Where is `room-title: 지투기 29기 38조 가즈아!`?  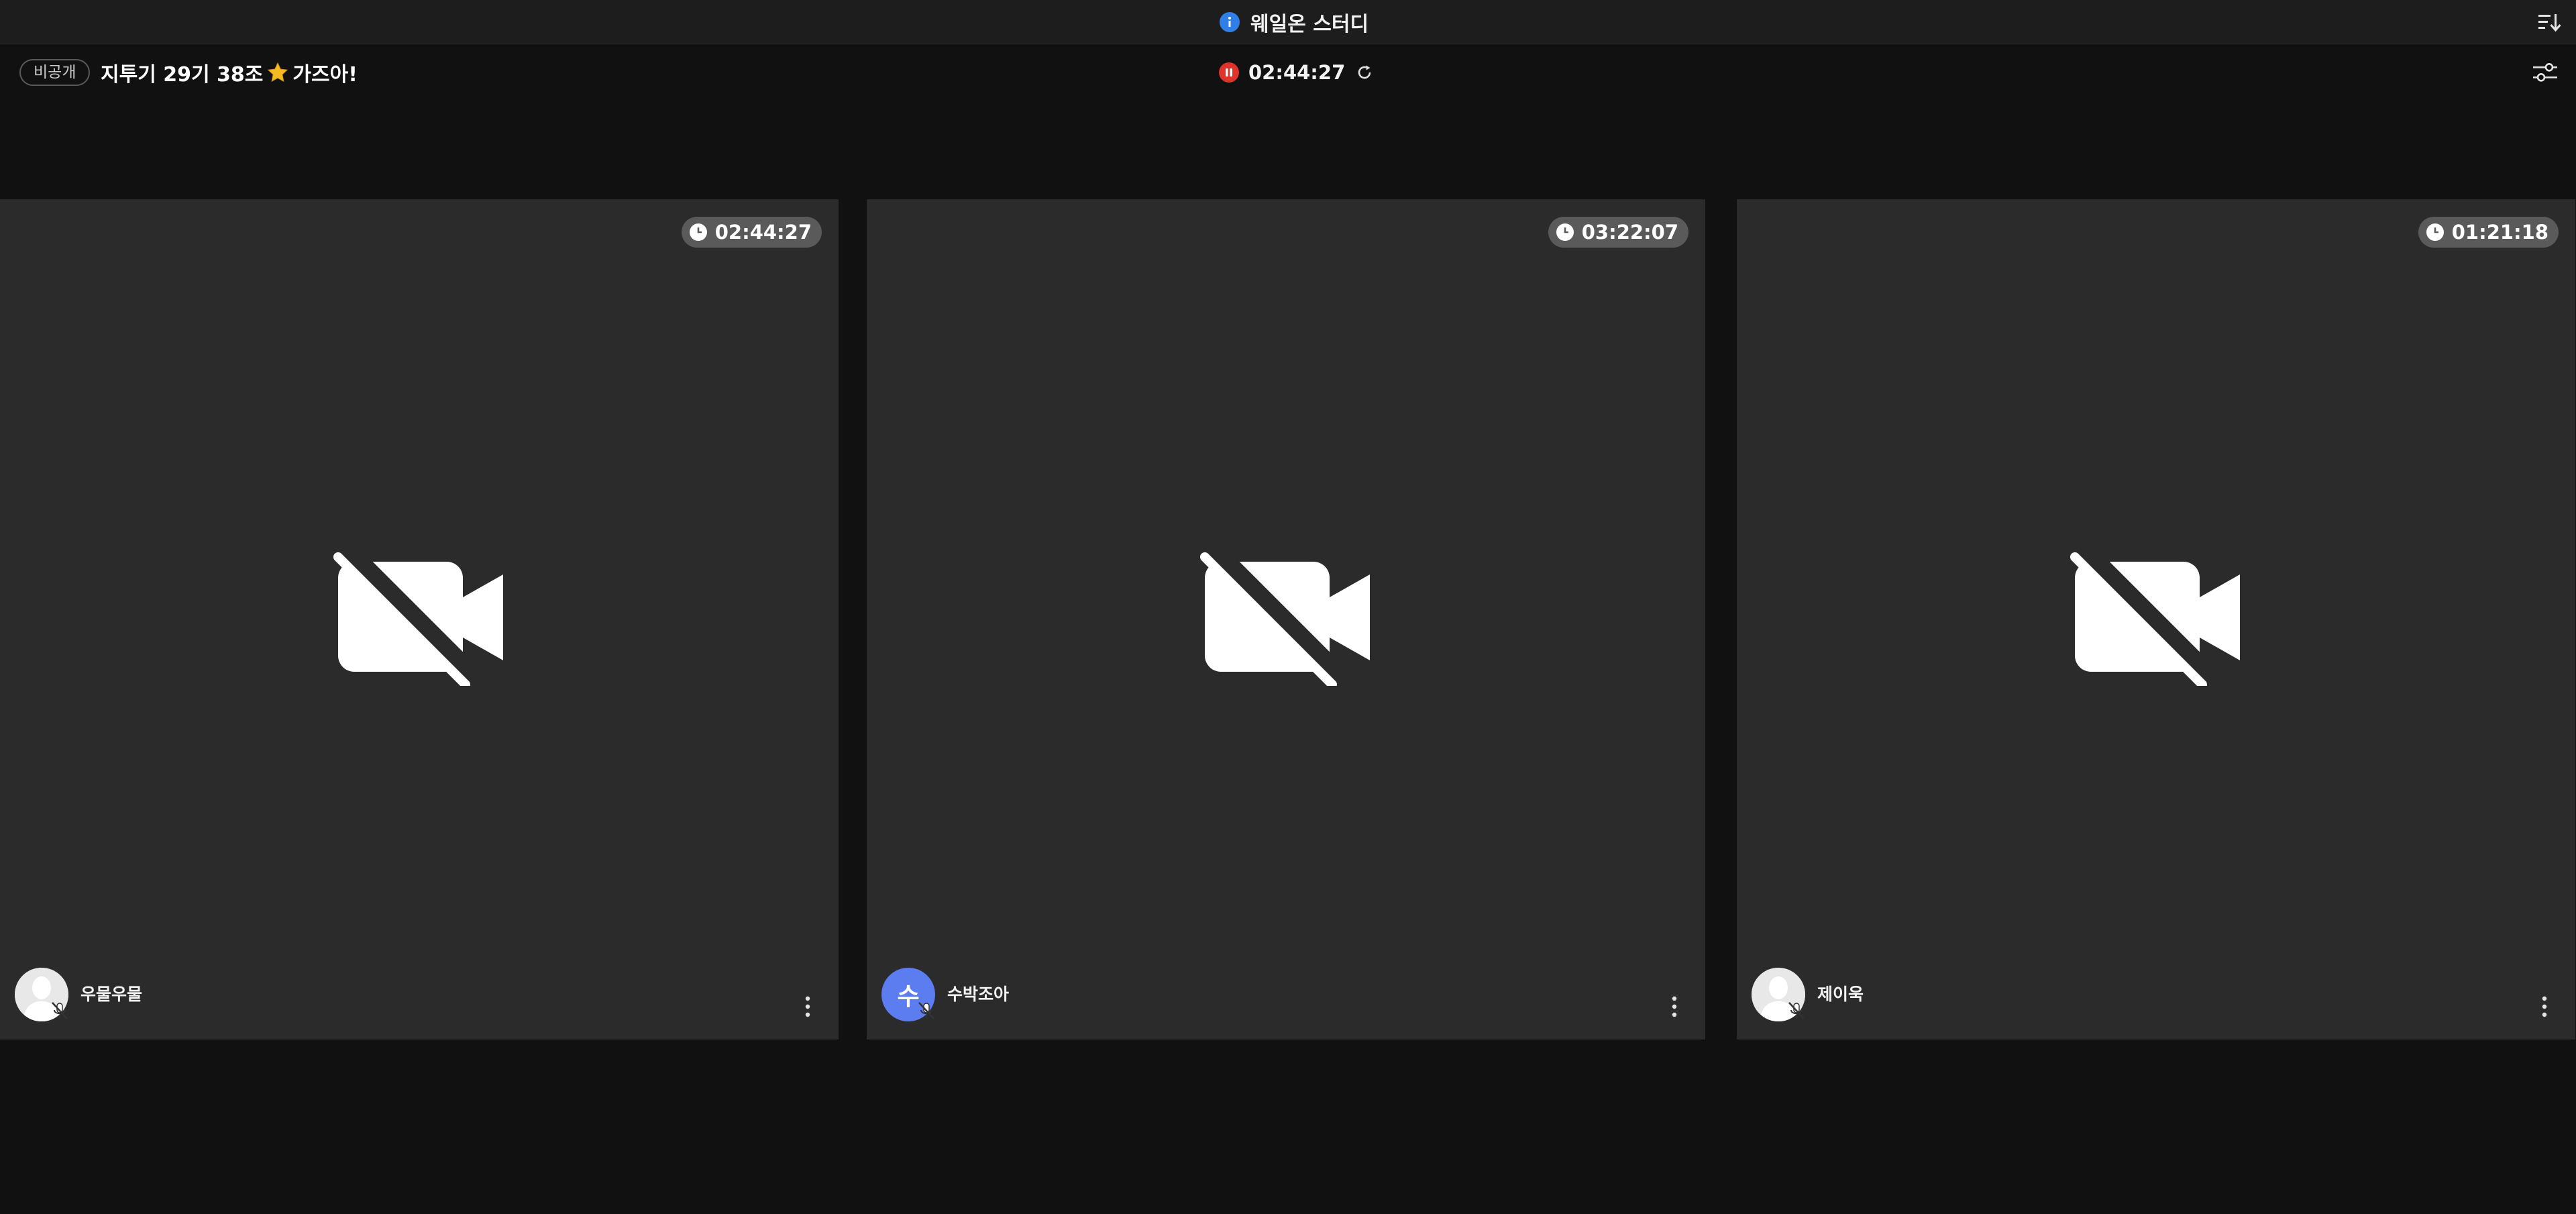 room-title: 지투기 29기 38조 가즈아! is located at coordinates (229, 72).